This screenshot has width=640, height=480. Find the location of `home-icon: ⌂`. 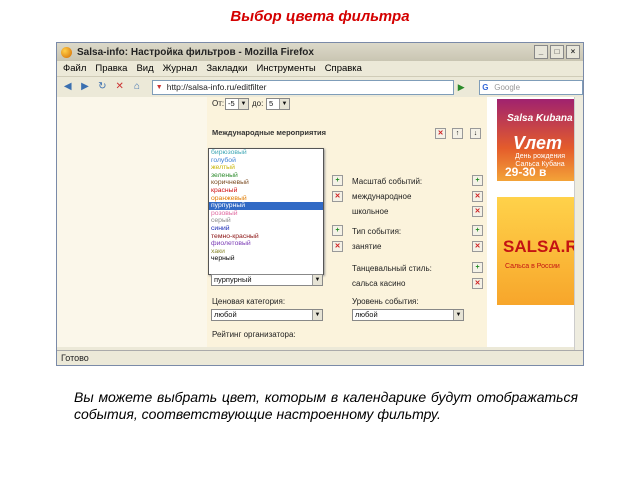

home-icon: ⌂ is located at coordinates (136, 87).